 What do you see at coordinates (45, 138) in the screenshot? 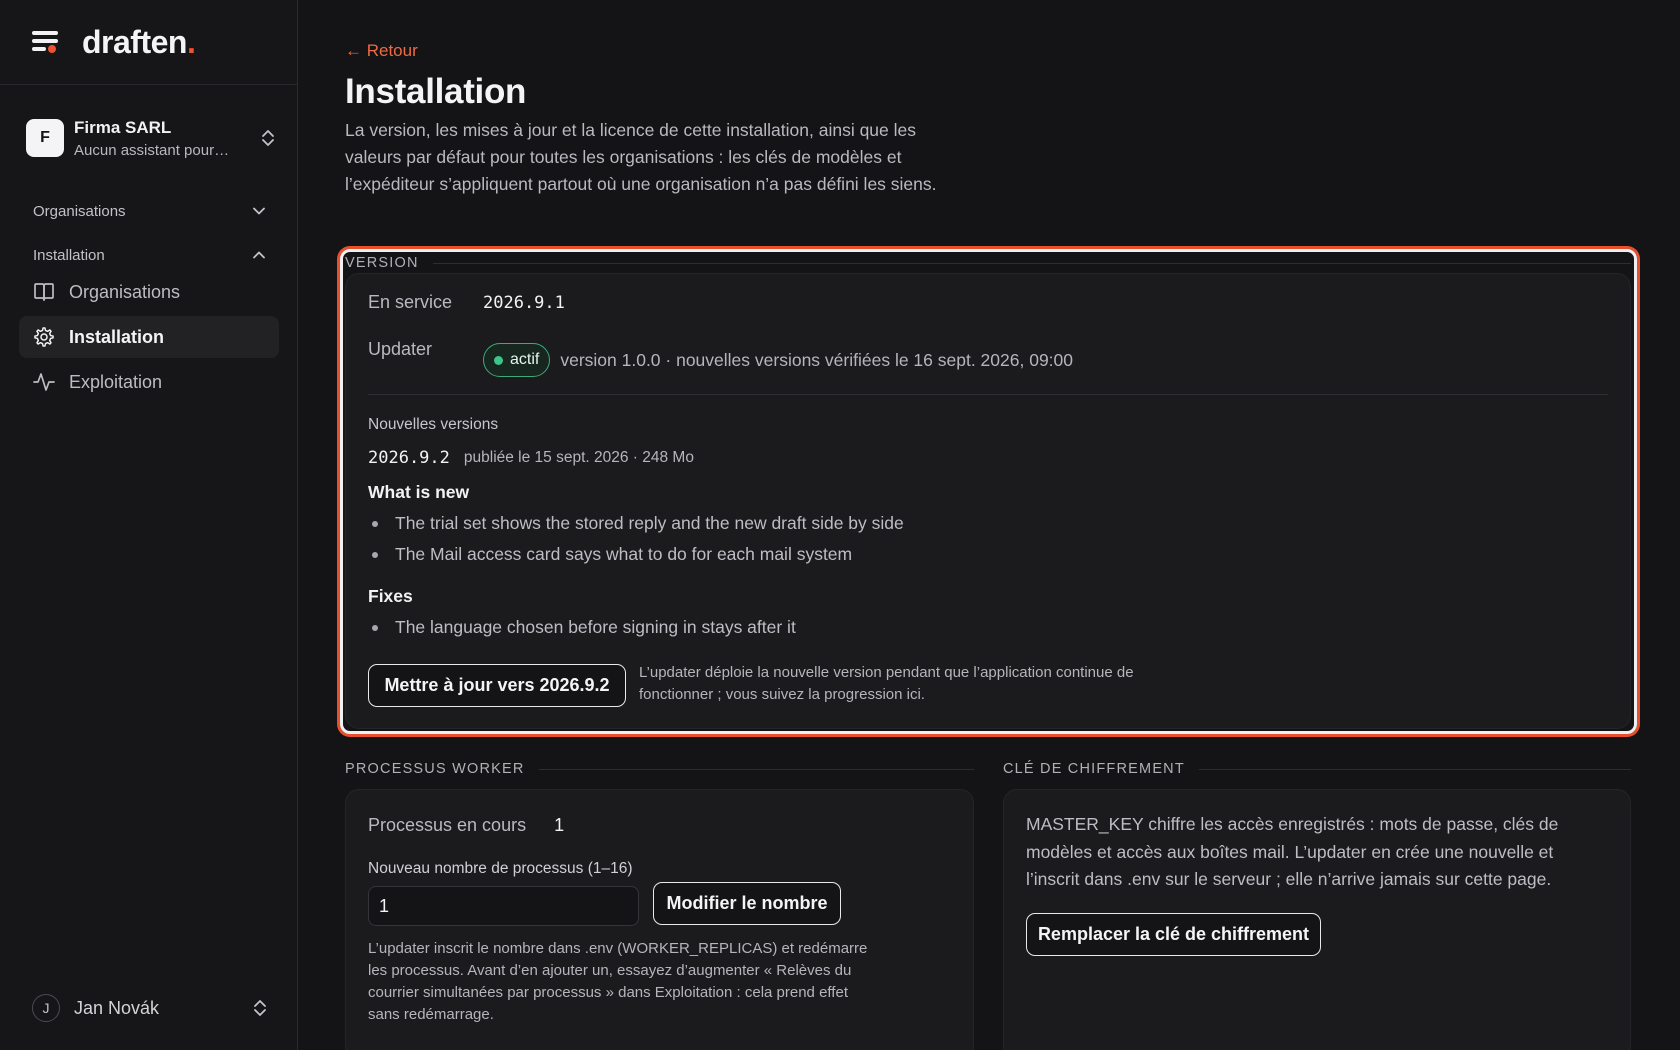
I see `org-avatar: F` at bounding box center [45, 138].